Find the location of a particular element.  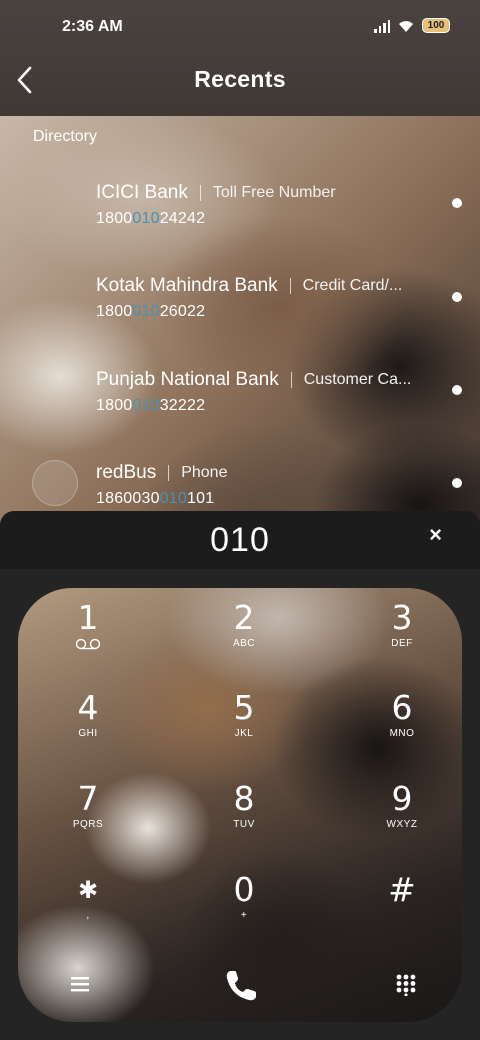

voicemail-icon is located at coordinates (88, 644).